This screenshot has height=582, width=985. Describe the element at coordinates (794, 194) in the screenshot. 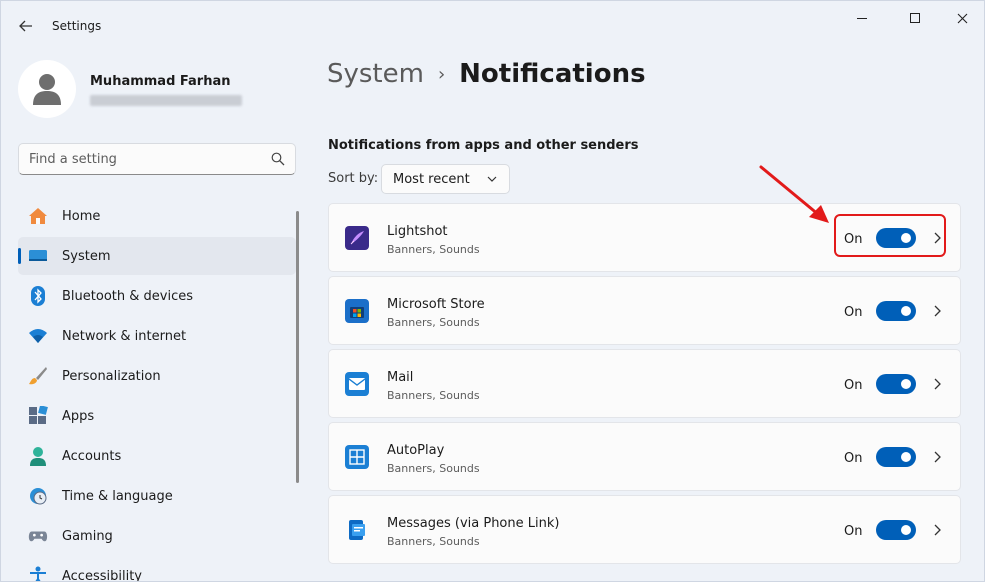

I see `annotation-arrow-icon` at that location.